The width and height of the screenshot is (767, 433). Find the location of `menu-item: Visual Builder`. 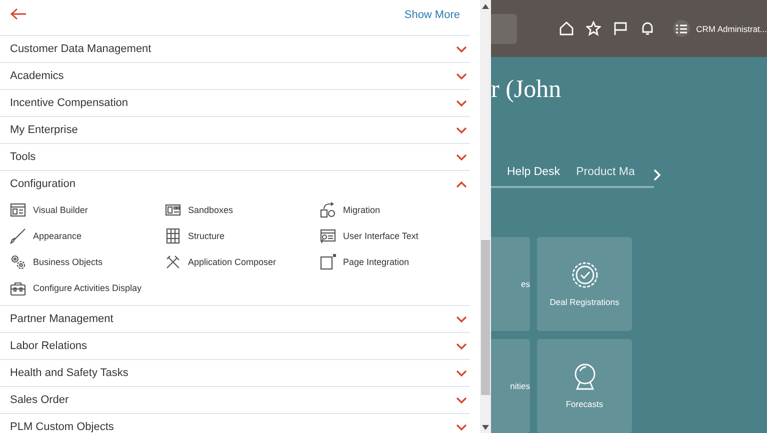

menu-item: Visual Builder is located at coordinates (87, 210).